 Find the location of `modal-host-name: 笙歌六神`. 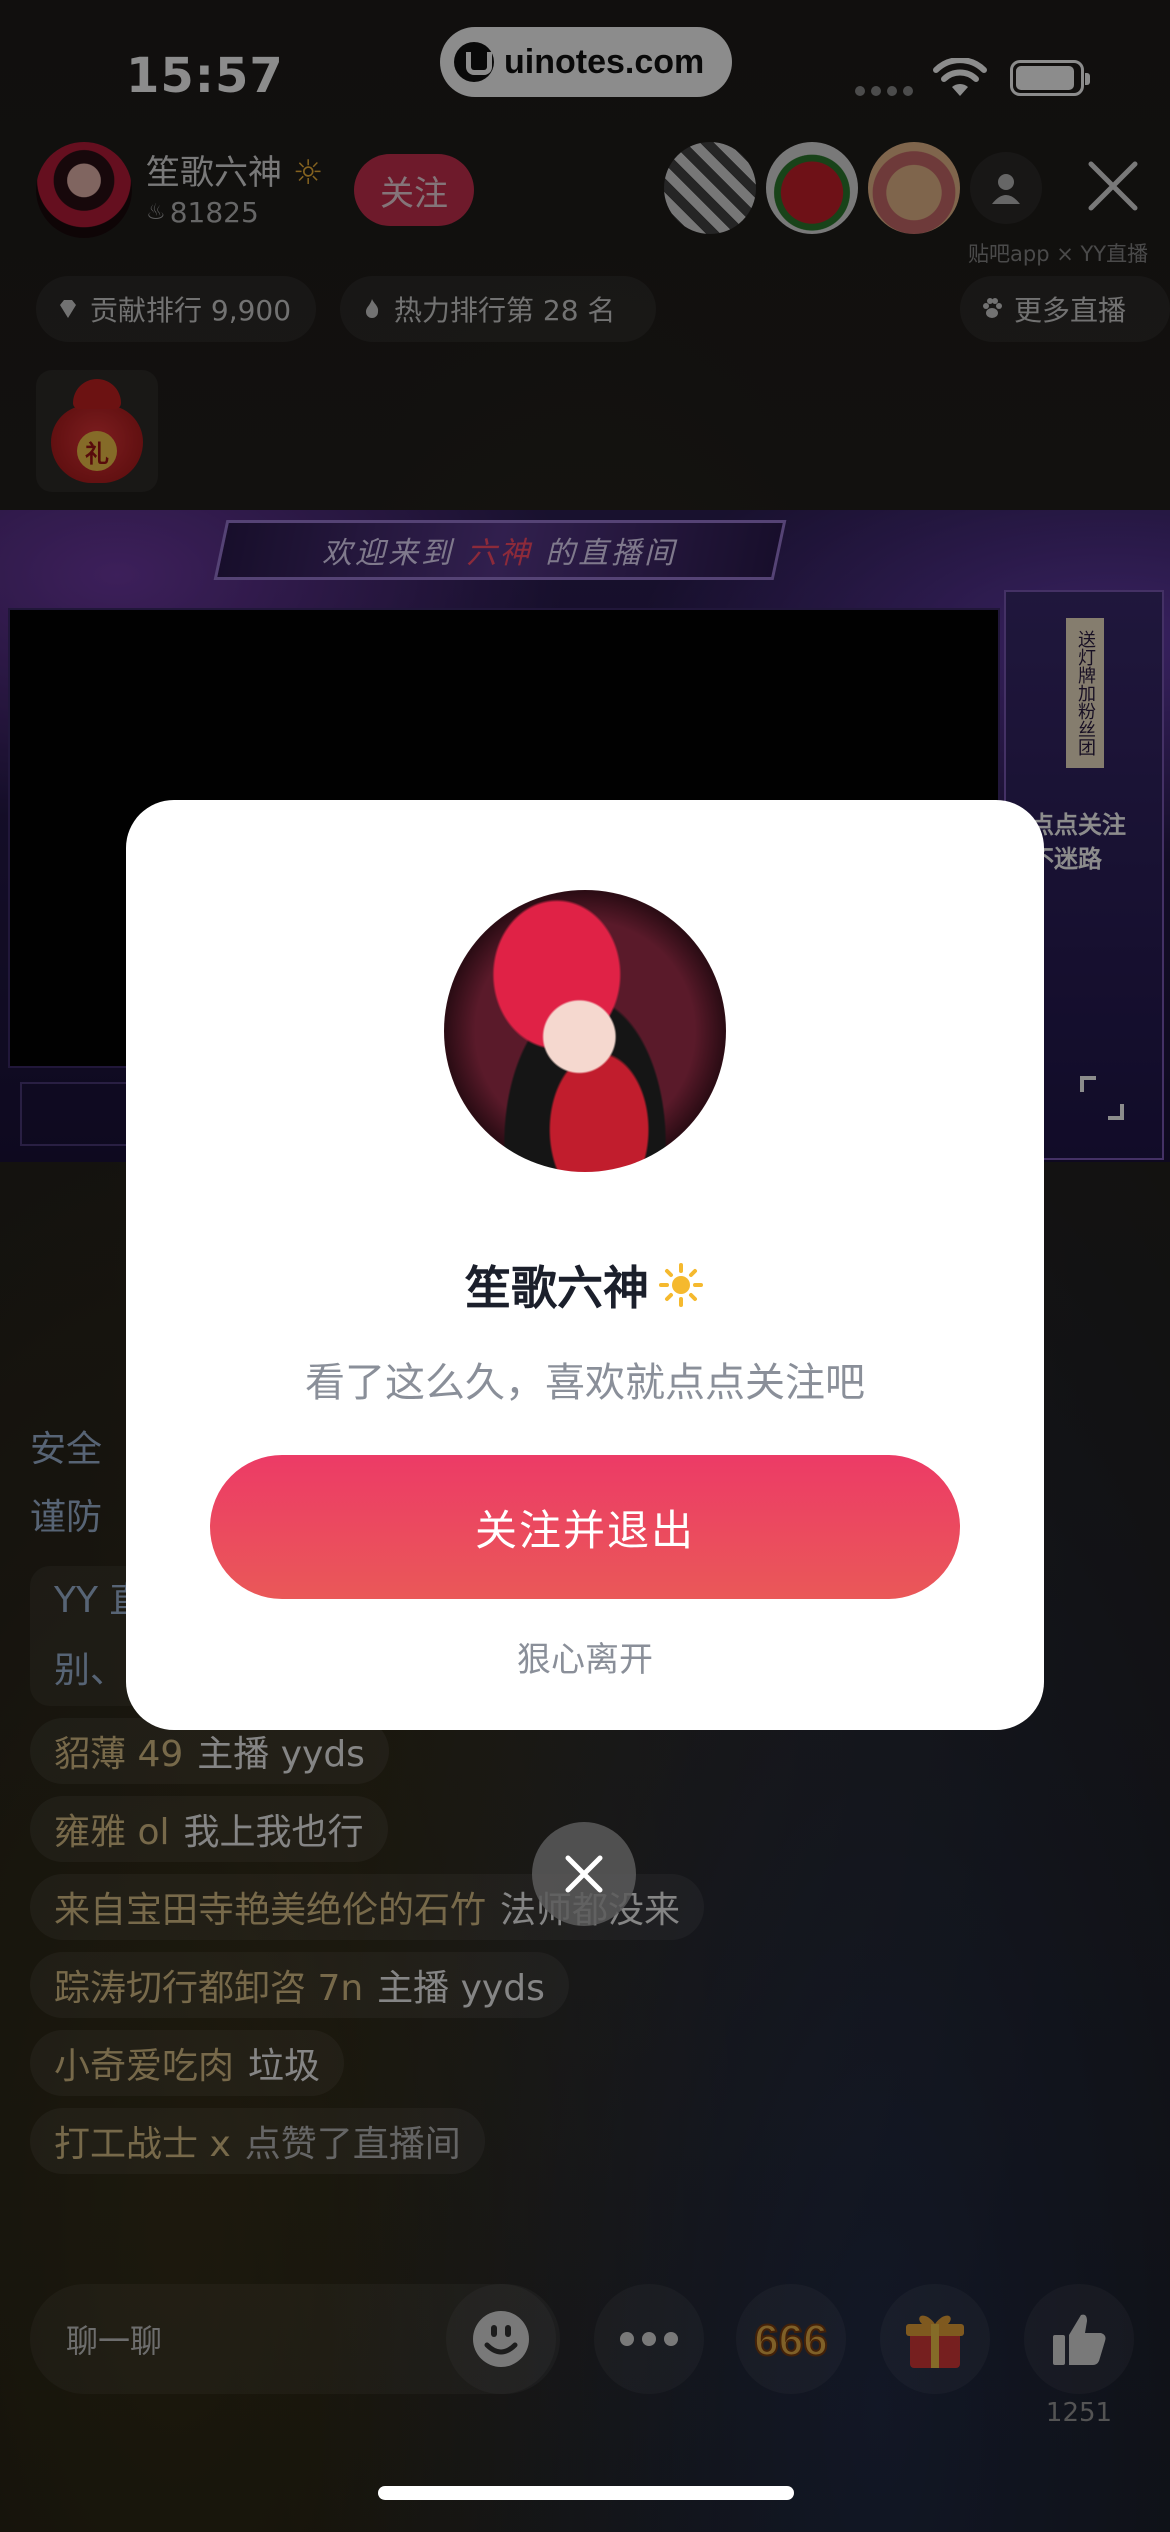

modal-host-name: 笙歌六神 is located at coordinates (585, 1285).